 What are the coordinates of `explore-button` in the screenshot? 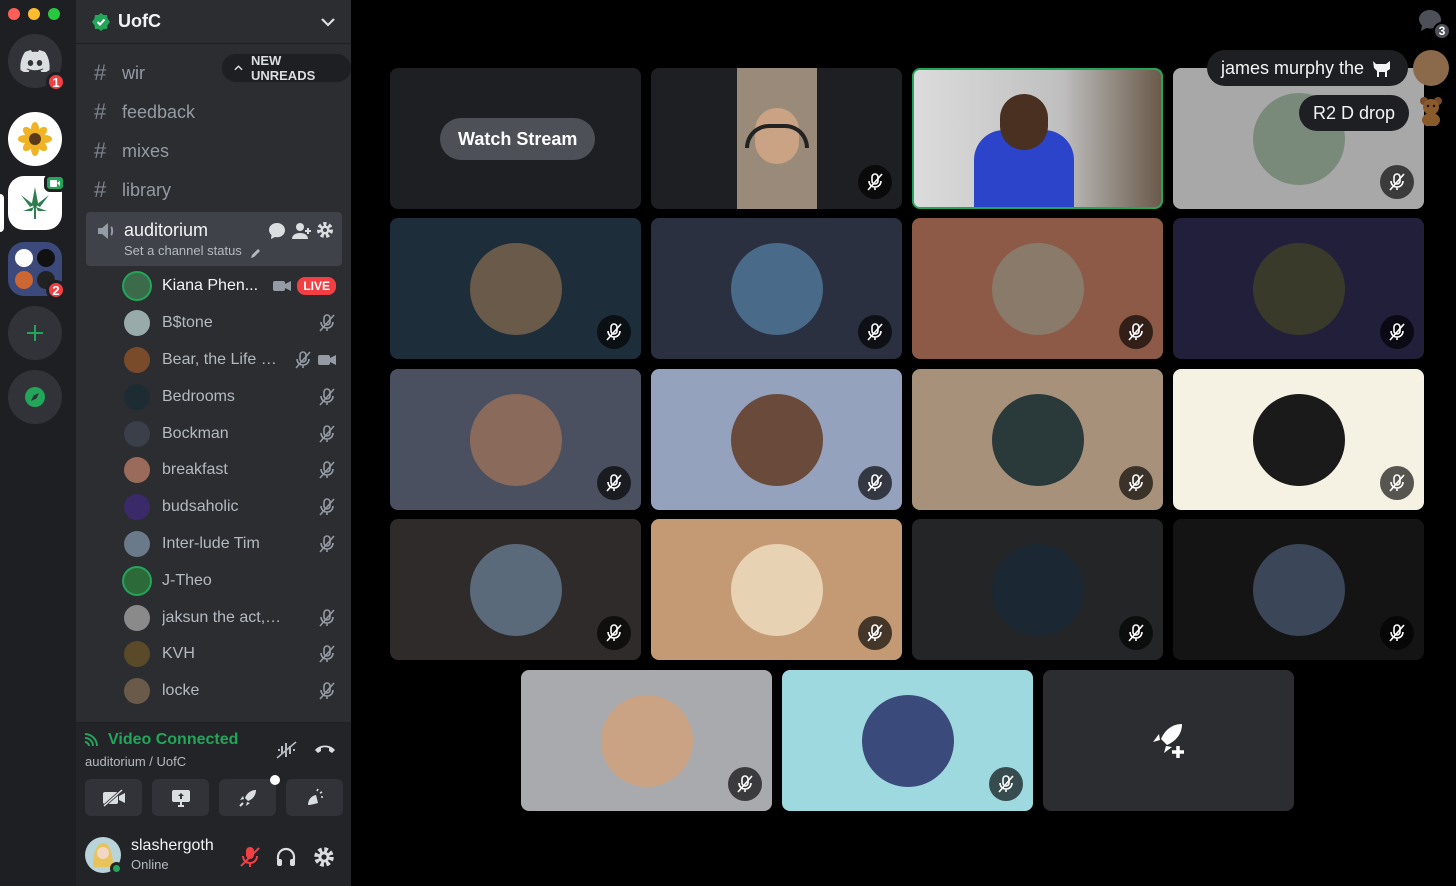 It's located at (35, 397).